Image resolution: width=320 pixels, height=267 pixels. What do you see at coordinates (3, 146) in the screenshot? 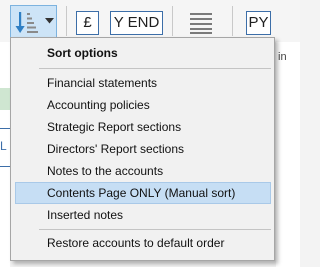
I see `left-panel-label: L` at bounding box center [3, 146].